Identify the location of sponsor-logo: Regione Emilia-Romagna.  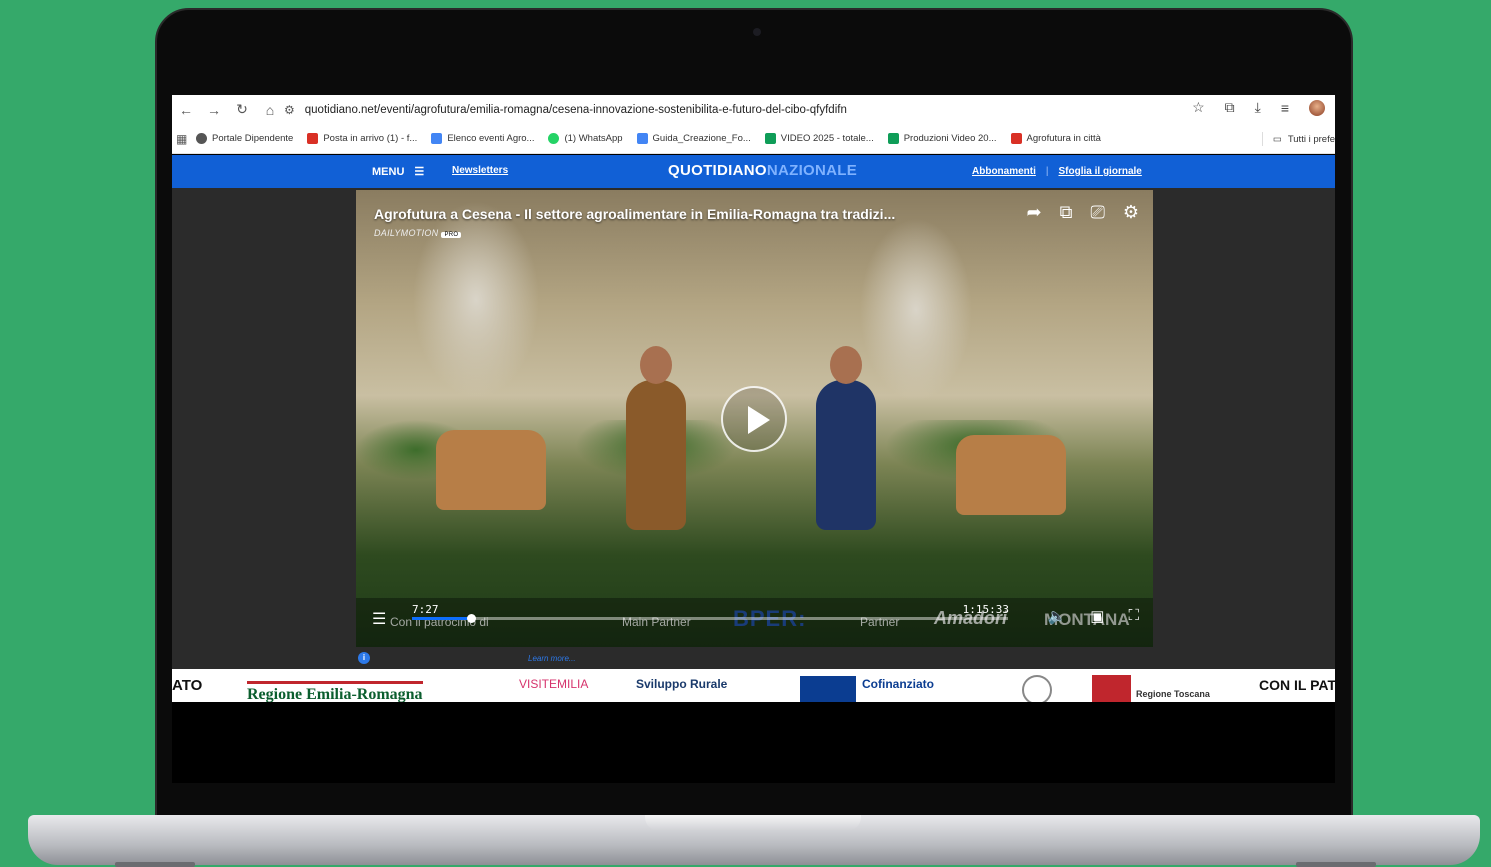
(335, 691).